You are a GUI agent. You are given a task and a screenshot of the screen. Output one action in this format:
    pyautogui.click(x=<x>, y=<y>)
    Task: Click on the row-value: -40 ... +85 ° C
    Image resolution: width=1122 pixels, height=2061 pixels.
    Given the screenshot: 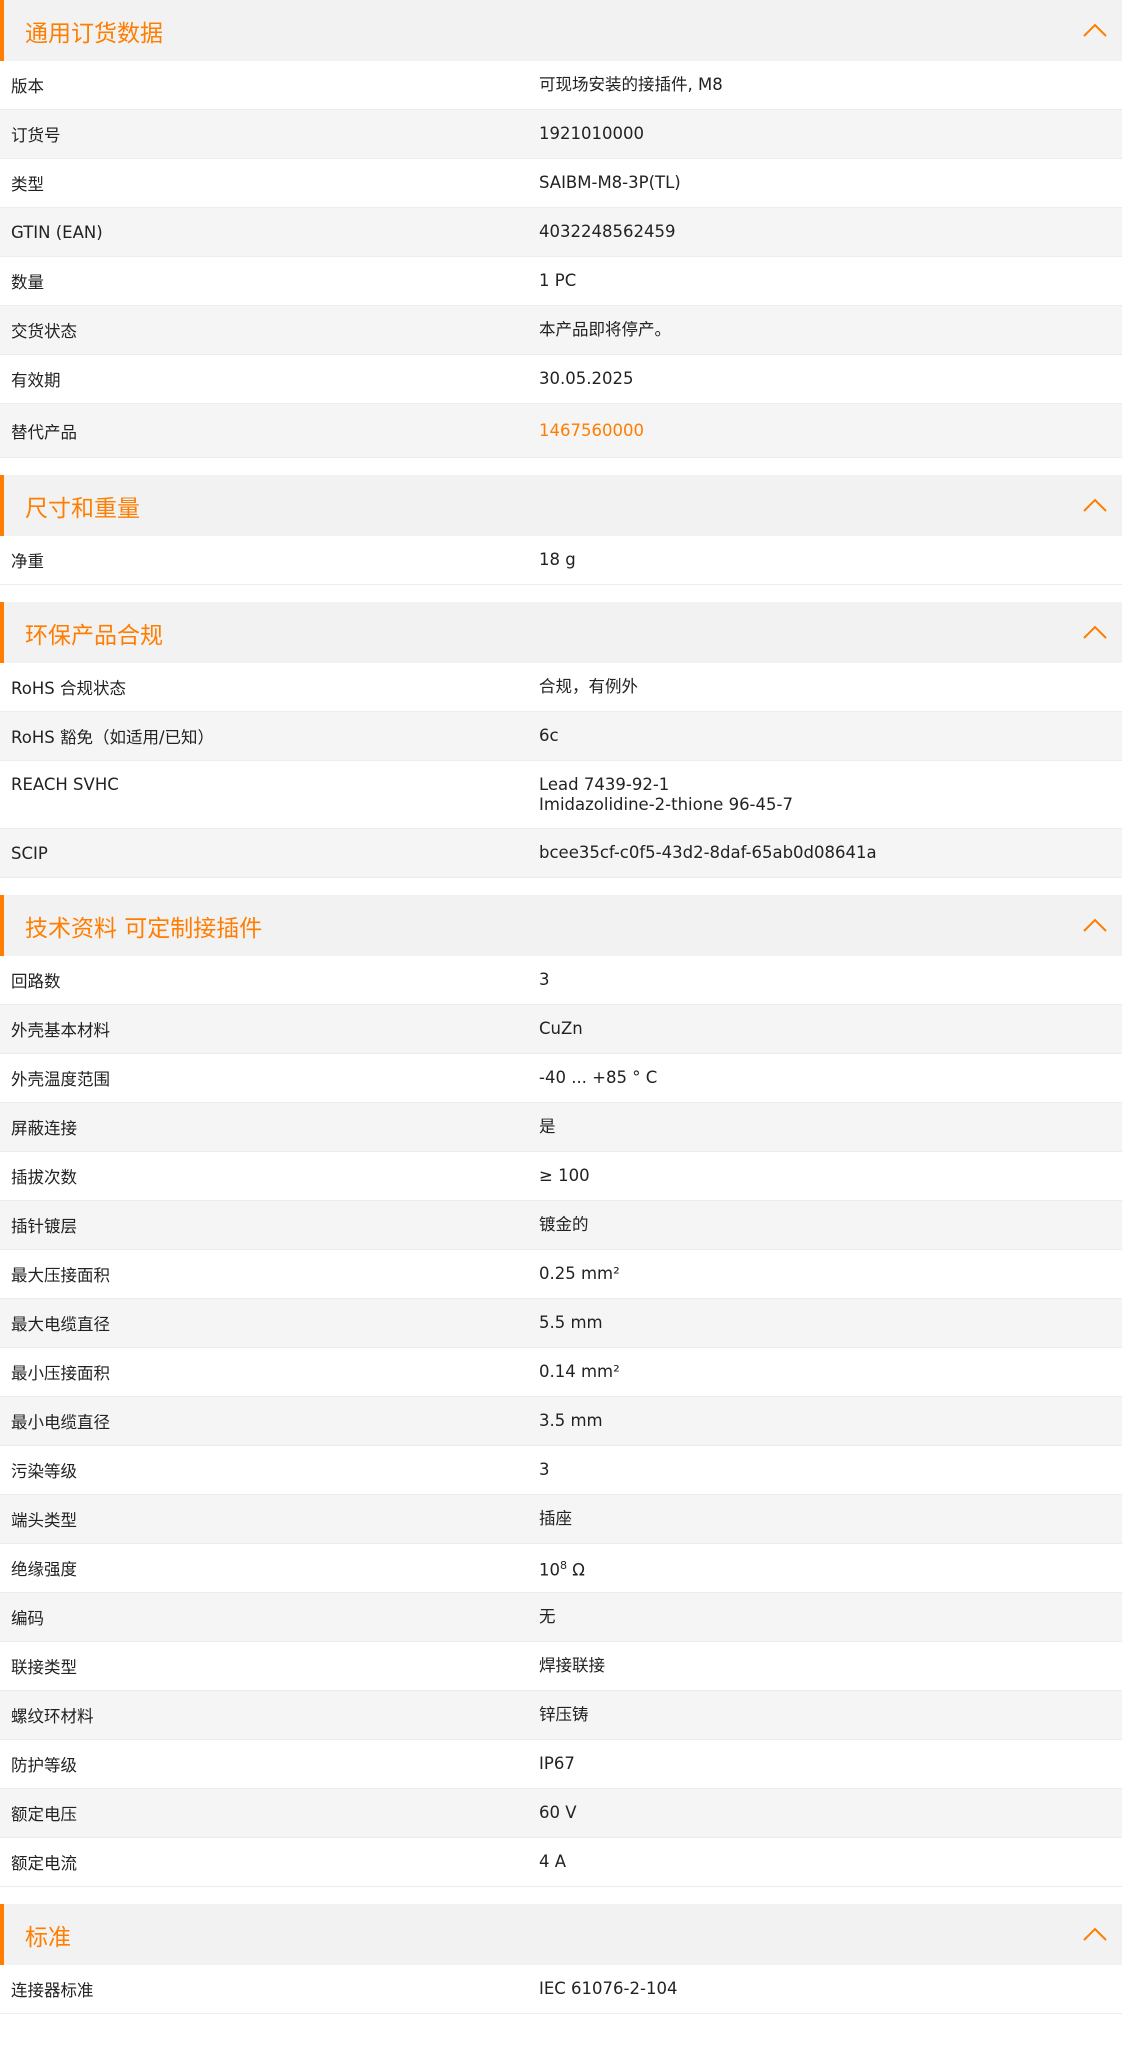 What is the action you would take?
    pyautogui.click(x=598, y=1077)
    